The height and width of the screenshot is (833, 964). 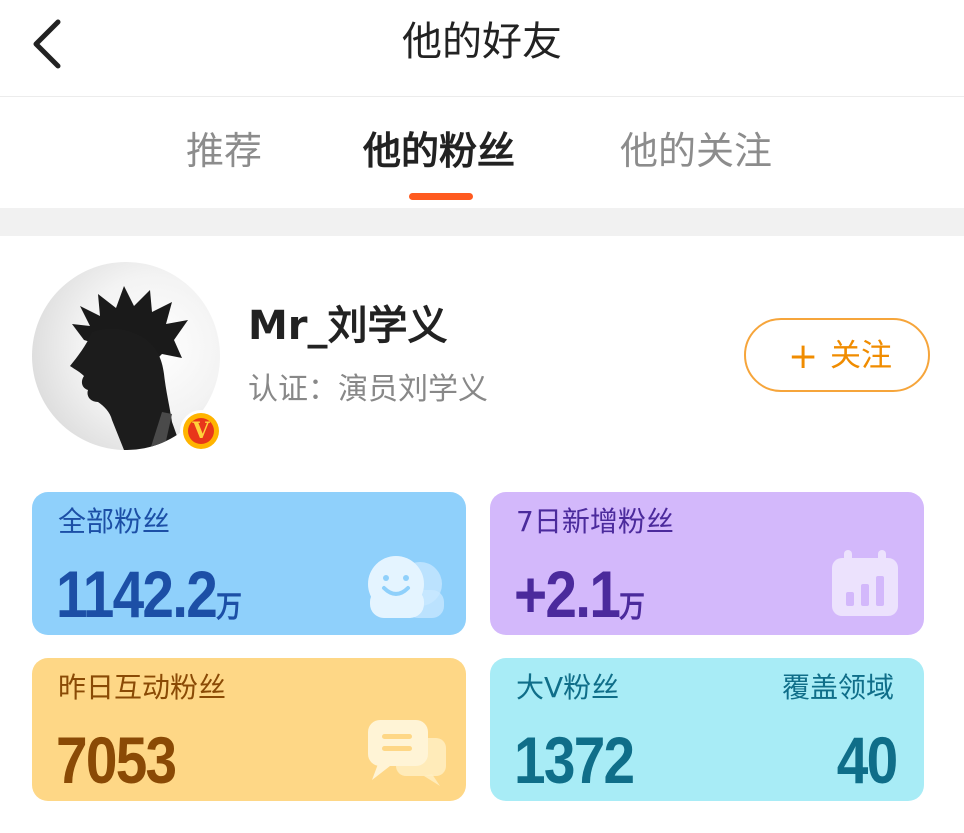 I want to click on follow-button: + 关注, so click(x=837, y=355).